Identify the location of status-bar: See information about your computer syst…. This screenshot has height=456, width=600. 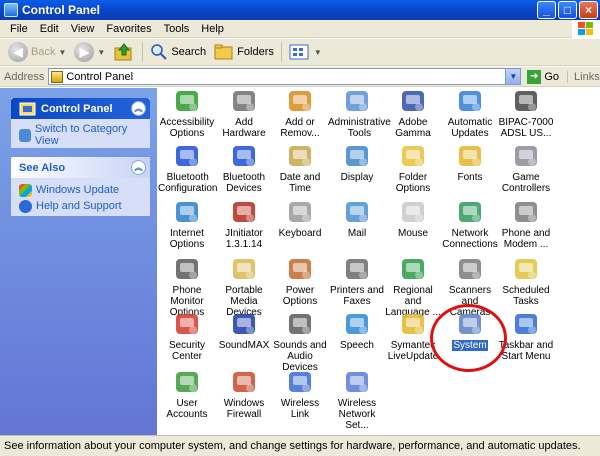
(300, 445).